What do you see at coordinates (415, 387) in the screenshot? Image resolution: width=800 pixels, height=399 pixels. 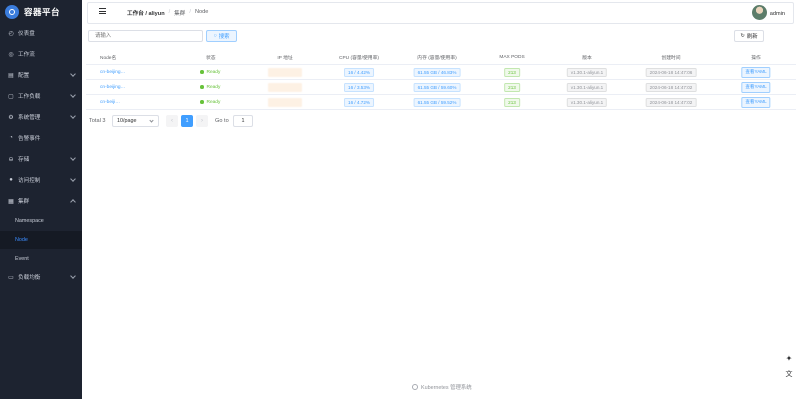 I see `footer-logo-icon` at bounding box center [415, 387].